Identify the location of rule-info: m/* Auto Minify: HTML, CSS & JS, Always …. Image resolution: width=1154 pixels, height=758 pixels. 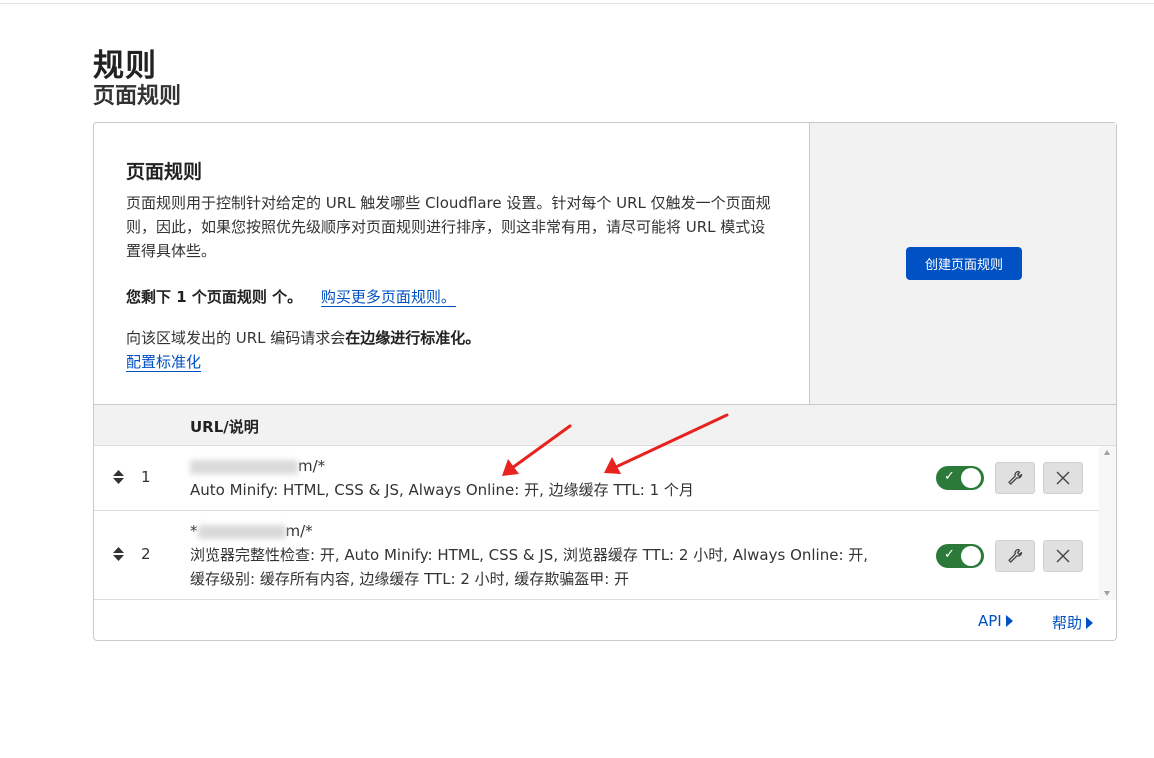
(550, 478).